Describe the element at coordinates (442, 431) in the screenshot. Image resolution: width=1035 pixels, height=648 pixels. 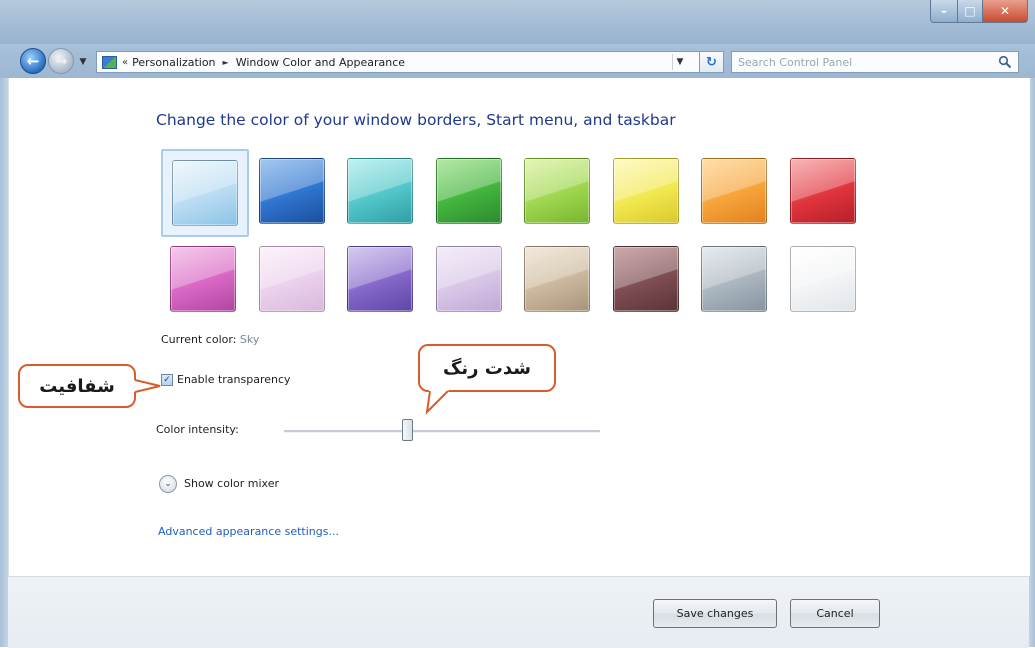
I see `color-intensity-slider-track` at that location.